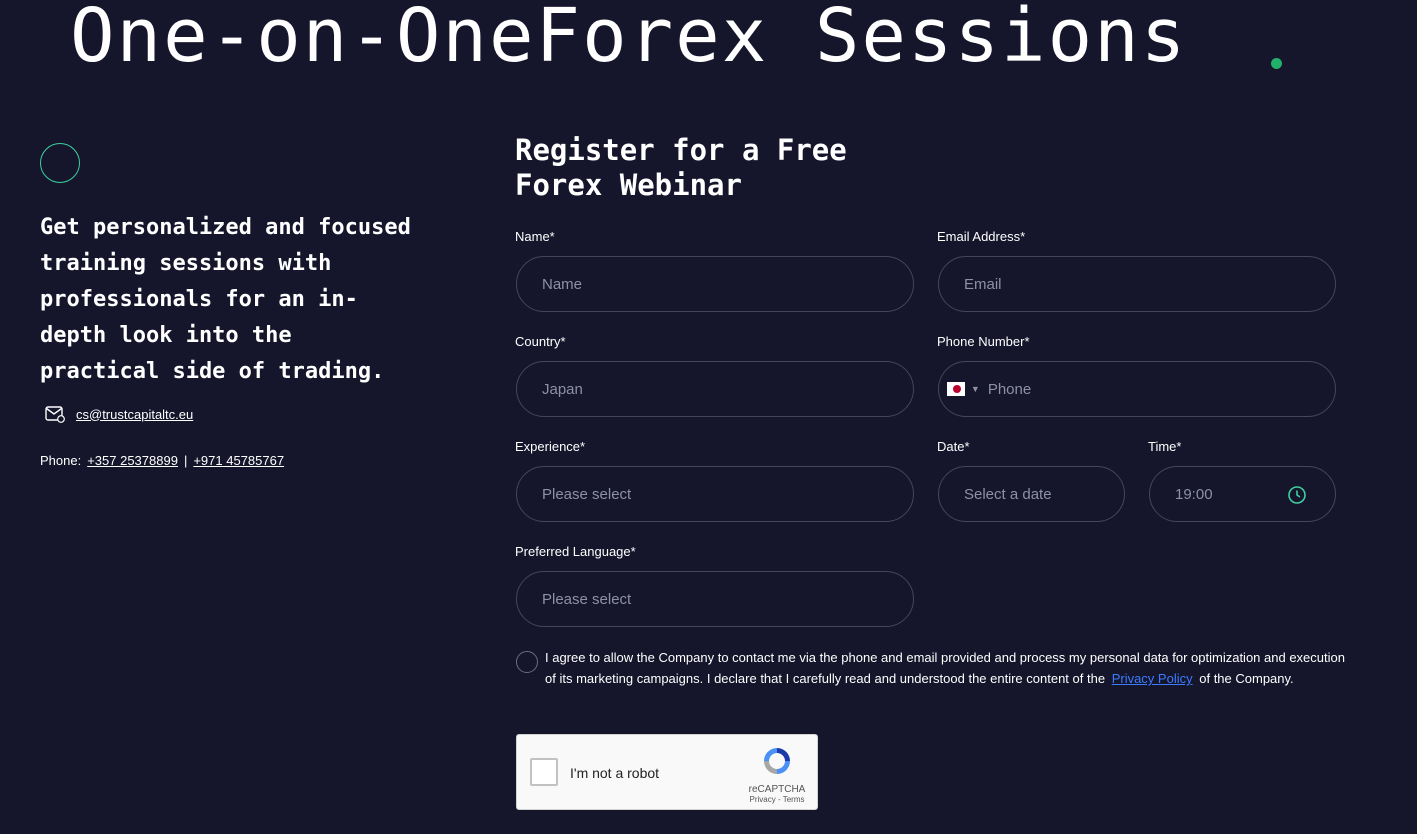 This screenshot has height=834, width=1417. I want to click on name-field-wrapper, so click(715, 284).